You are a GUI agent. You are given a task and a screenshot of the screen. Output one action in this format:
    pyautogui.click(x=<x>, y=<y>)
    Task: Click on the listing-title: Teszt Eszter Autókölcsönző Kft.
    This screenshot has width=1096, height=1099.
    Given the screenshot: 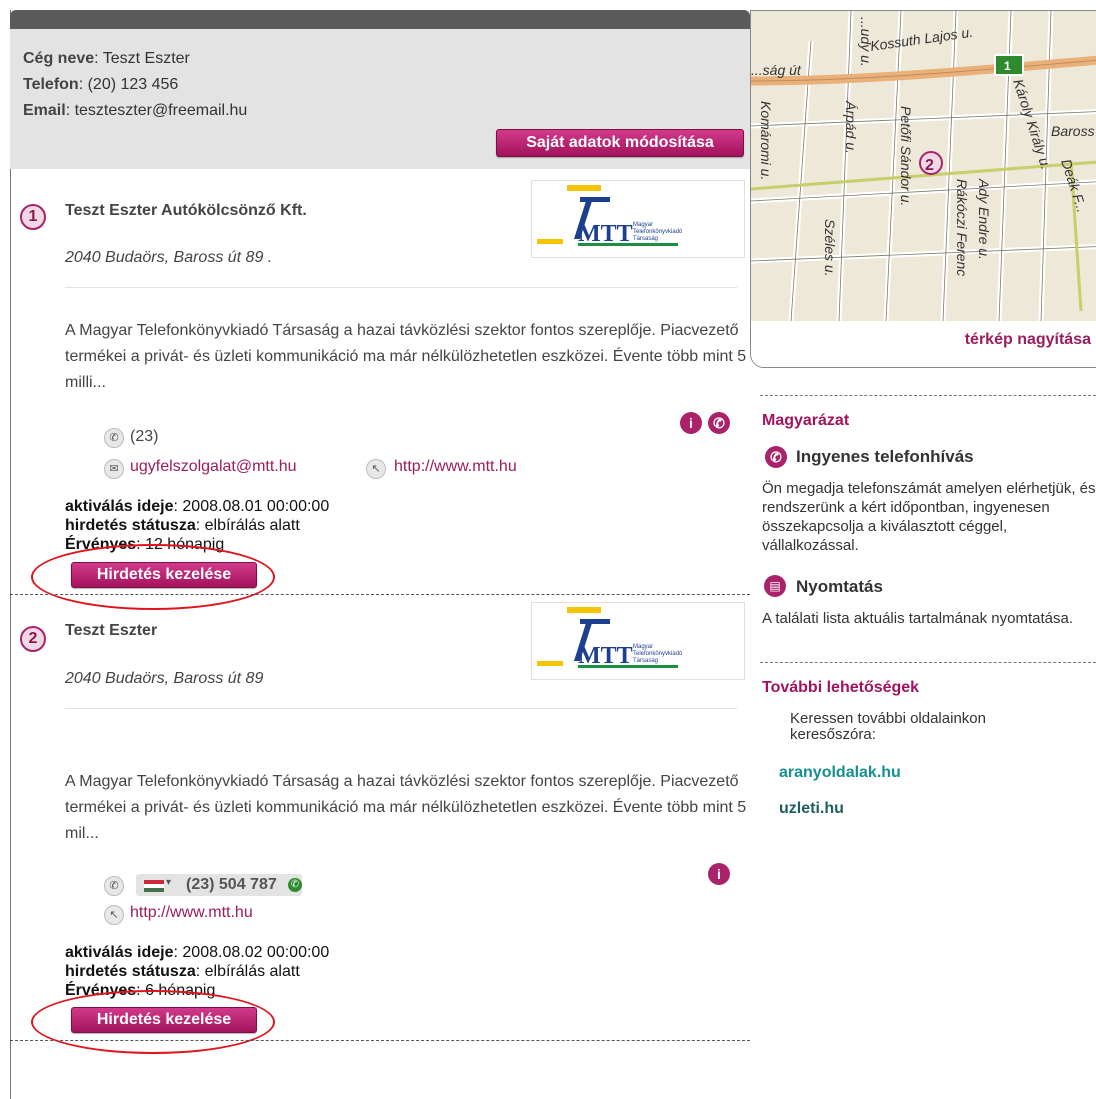 What is the action you would take?
    pyautogui.click(x=186, y=211)
    